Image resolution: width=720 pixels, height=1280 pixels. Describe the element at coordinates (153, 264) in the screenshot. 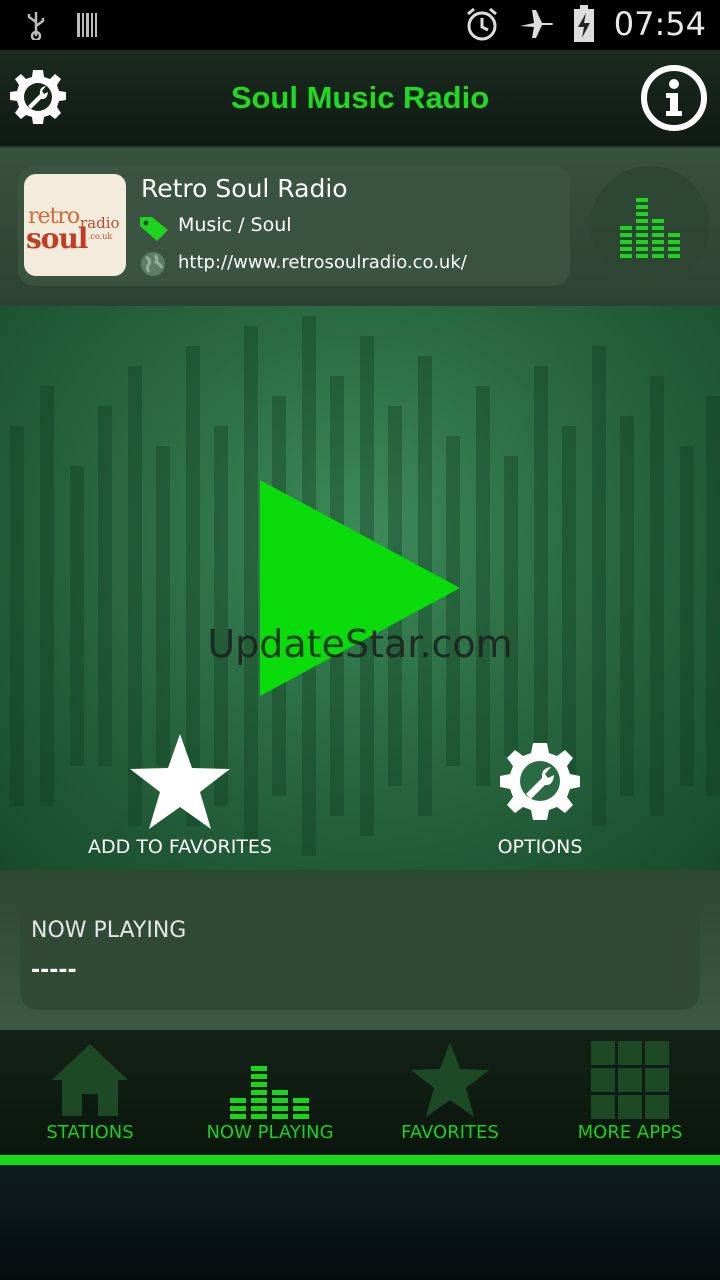

I see `globe-icon` at that location.